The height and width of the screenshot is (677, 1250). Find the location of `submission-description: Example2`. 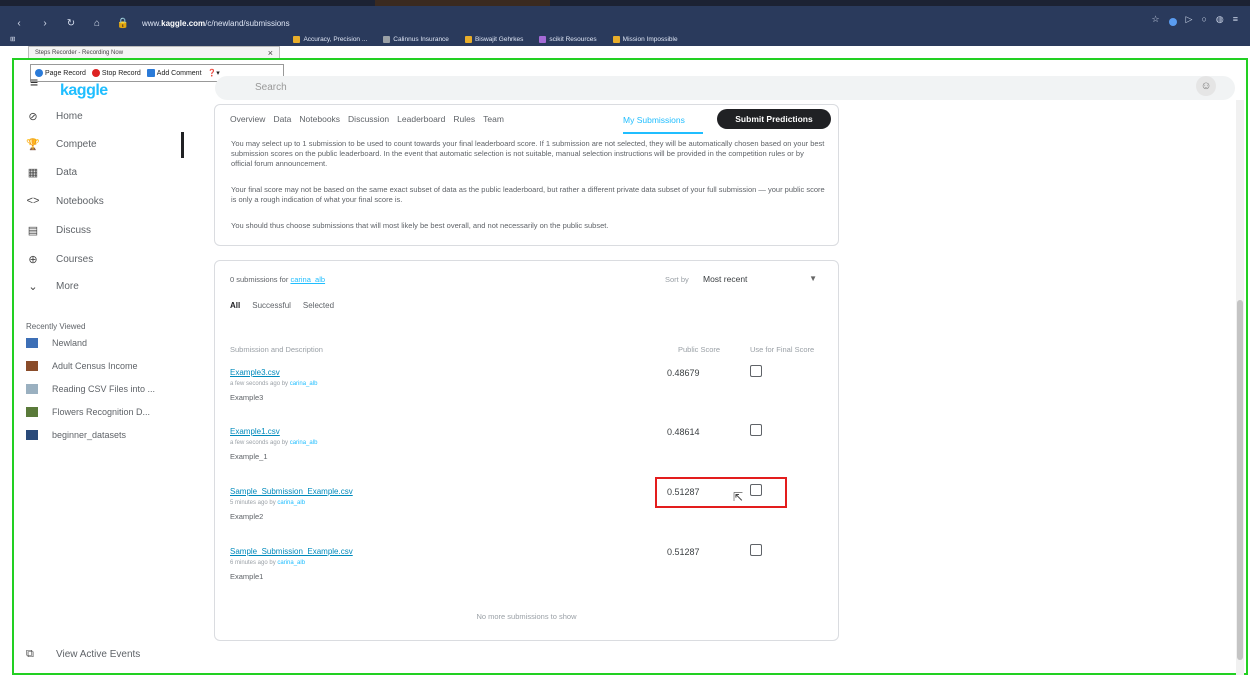

submission-description: Example2 is located at coordinates (247, 516).